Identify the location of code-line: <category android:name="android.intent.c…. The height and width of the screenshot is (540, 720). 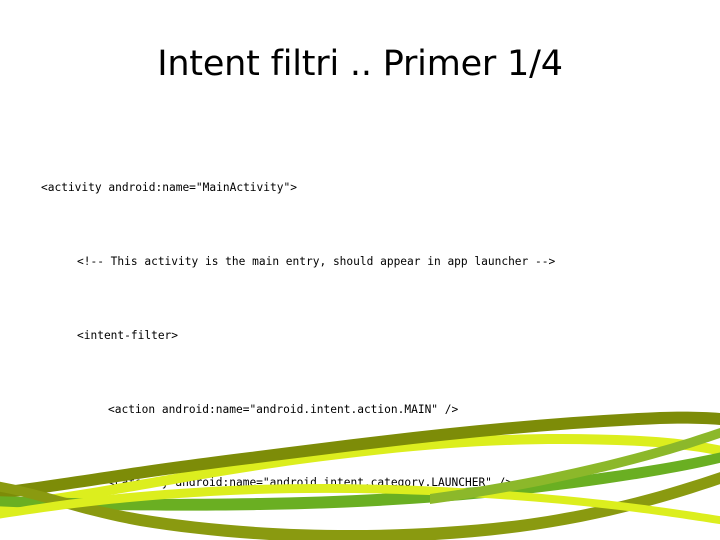
(310, 483).